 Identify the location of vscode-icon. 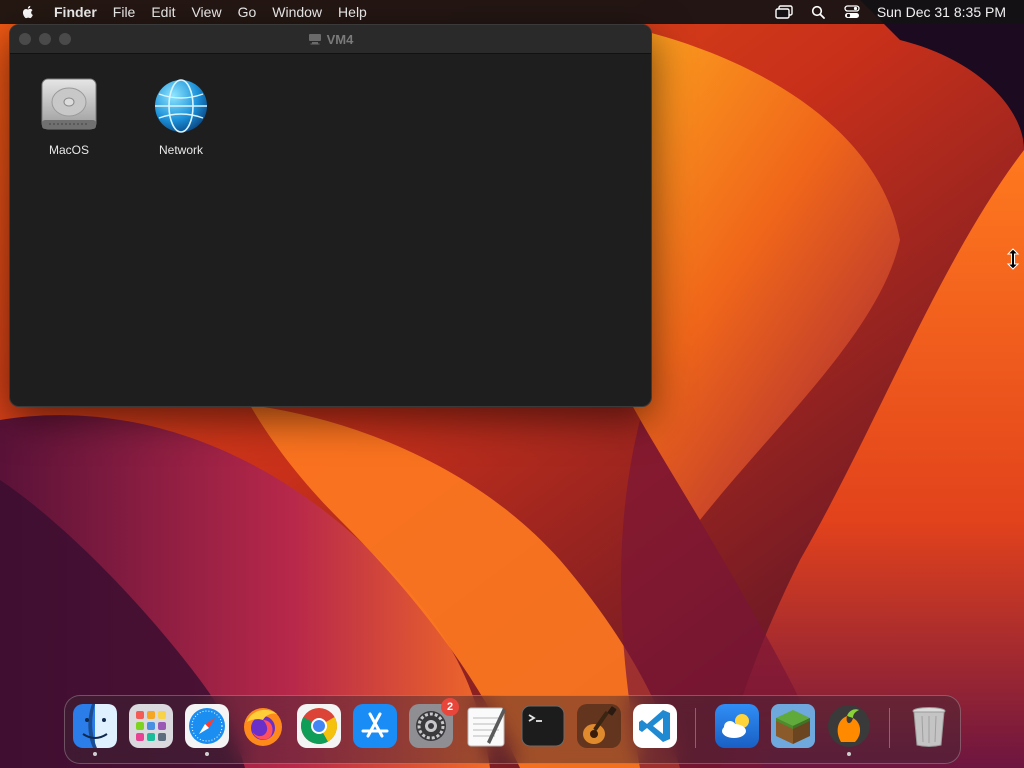
(655, 726).